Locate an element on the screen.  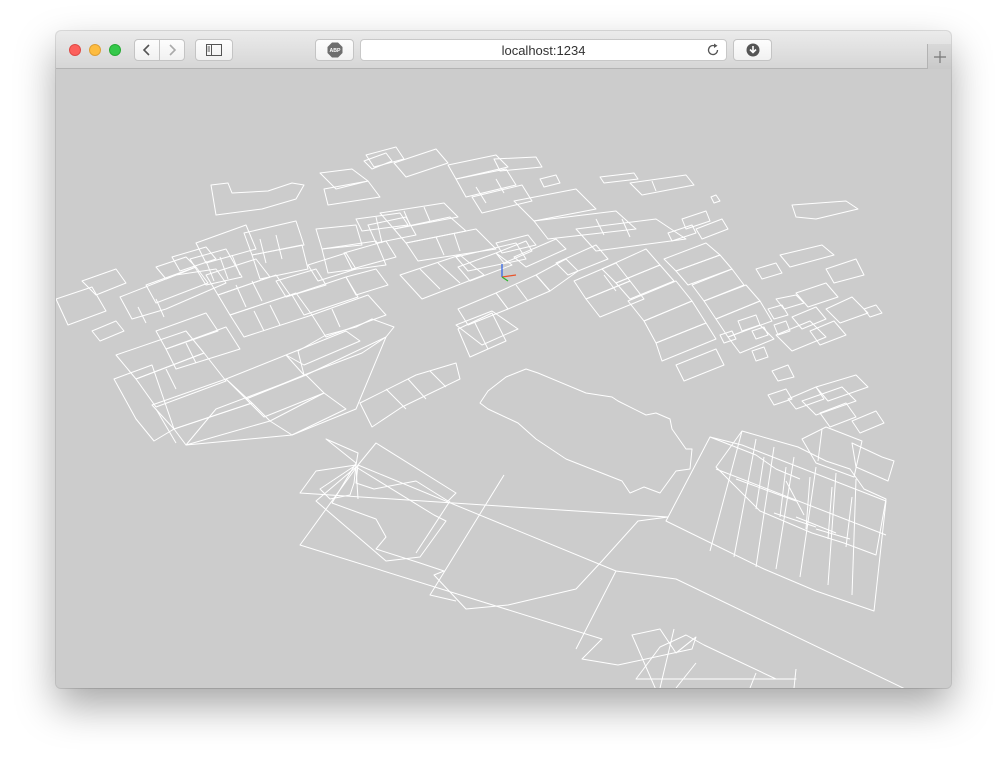
chevron-left-icon is located at coordinates (146, 50).